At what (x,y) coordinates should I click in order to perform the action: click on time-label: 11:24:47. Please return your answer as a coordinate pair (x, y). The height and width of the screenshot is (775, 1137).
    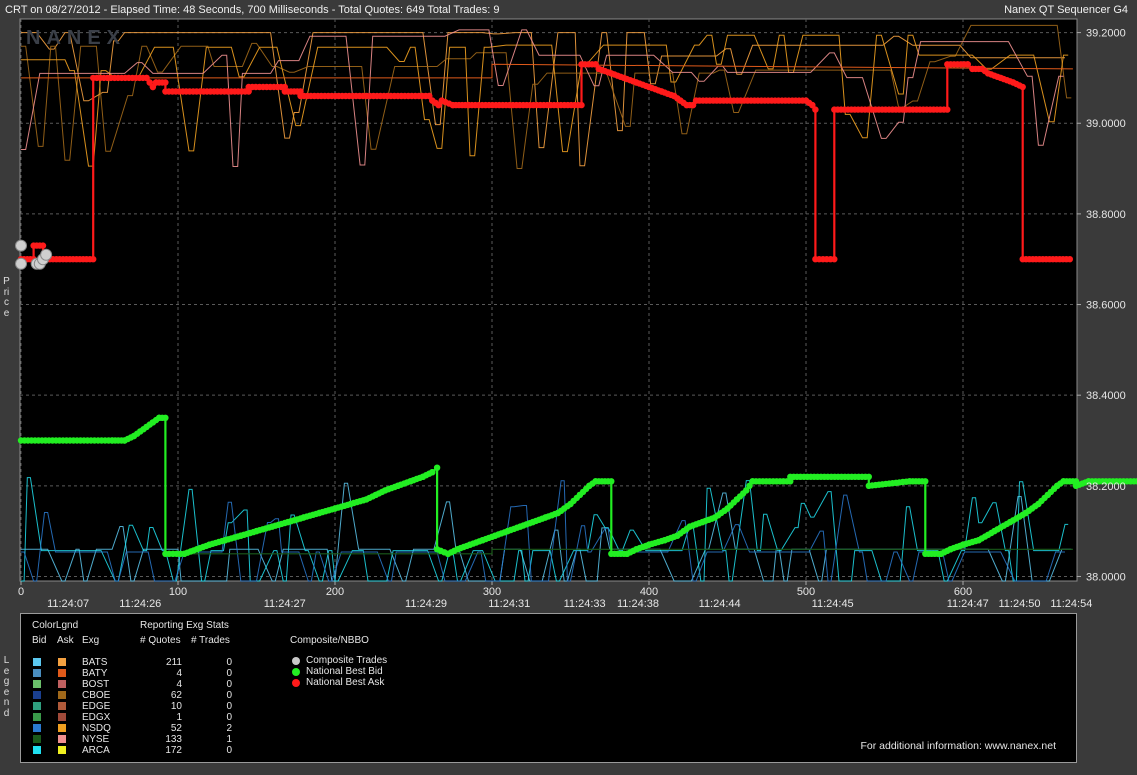
    Looking at the image, I should click on (968, 604).